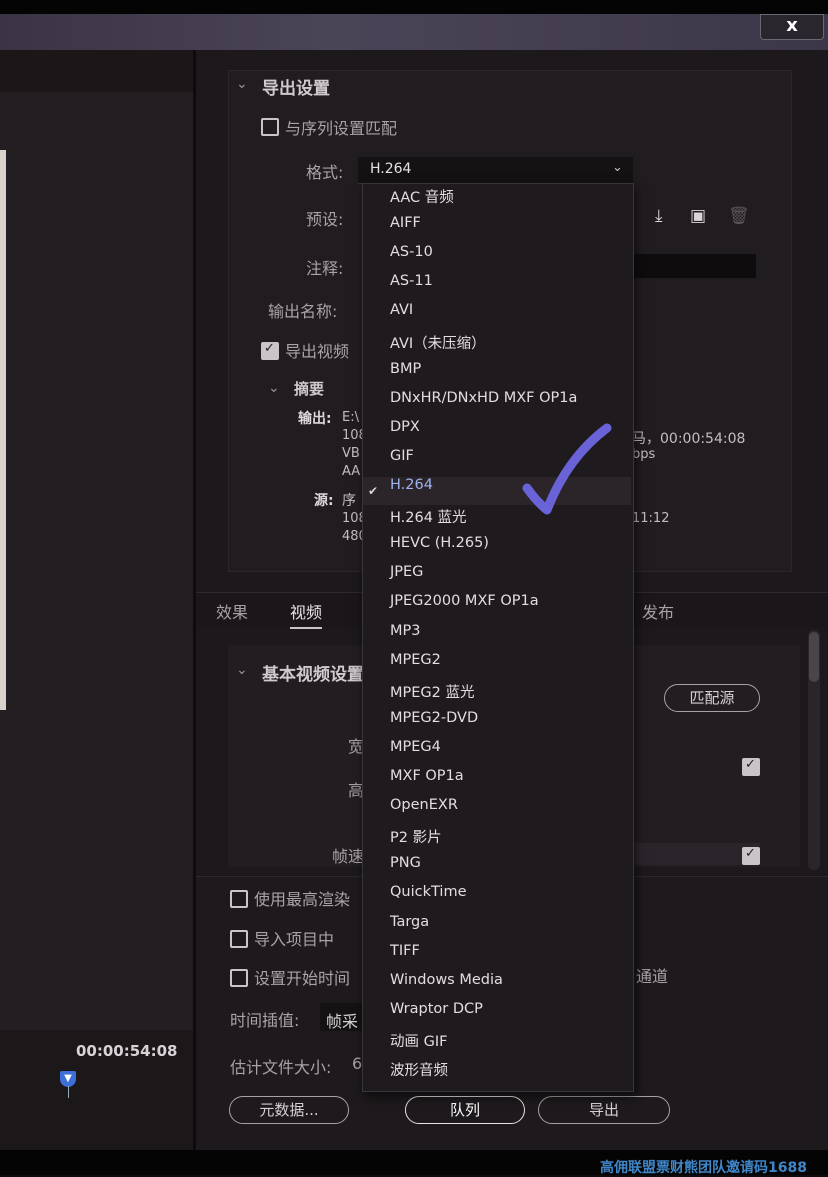  I want to click on format-option: TIFF, so click(405, 951).